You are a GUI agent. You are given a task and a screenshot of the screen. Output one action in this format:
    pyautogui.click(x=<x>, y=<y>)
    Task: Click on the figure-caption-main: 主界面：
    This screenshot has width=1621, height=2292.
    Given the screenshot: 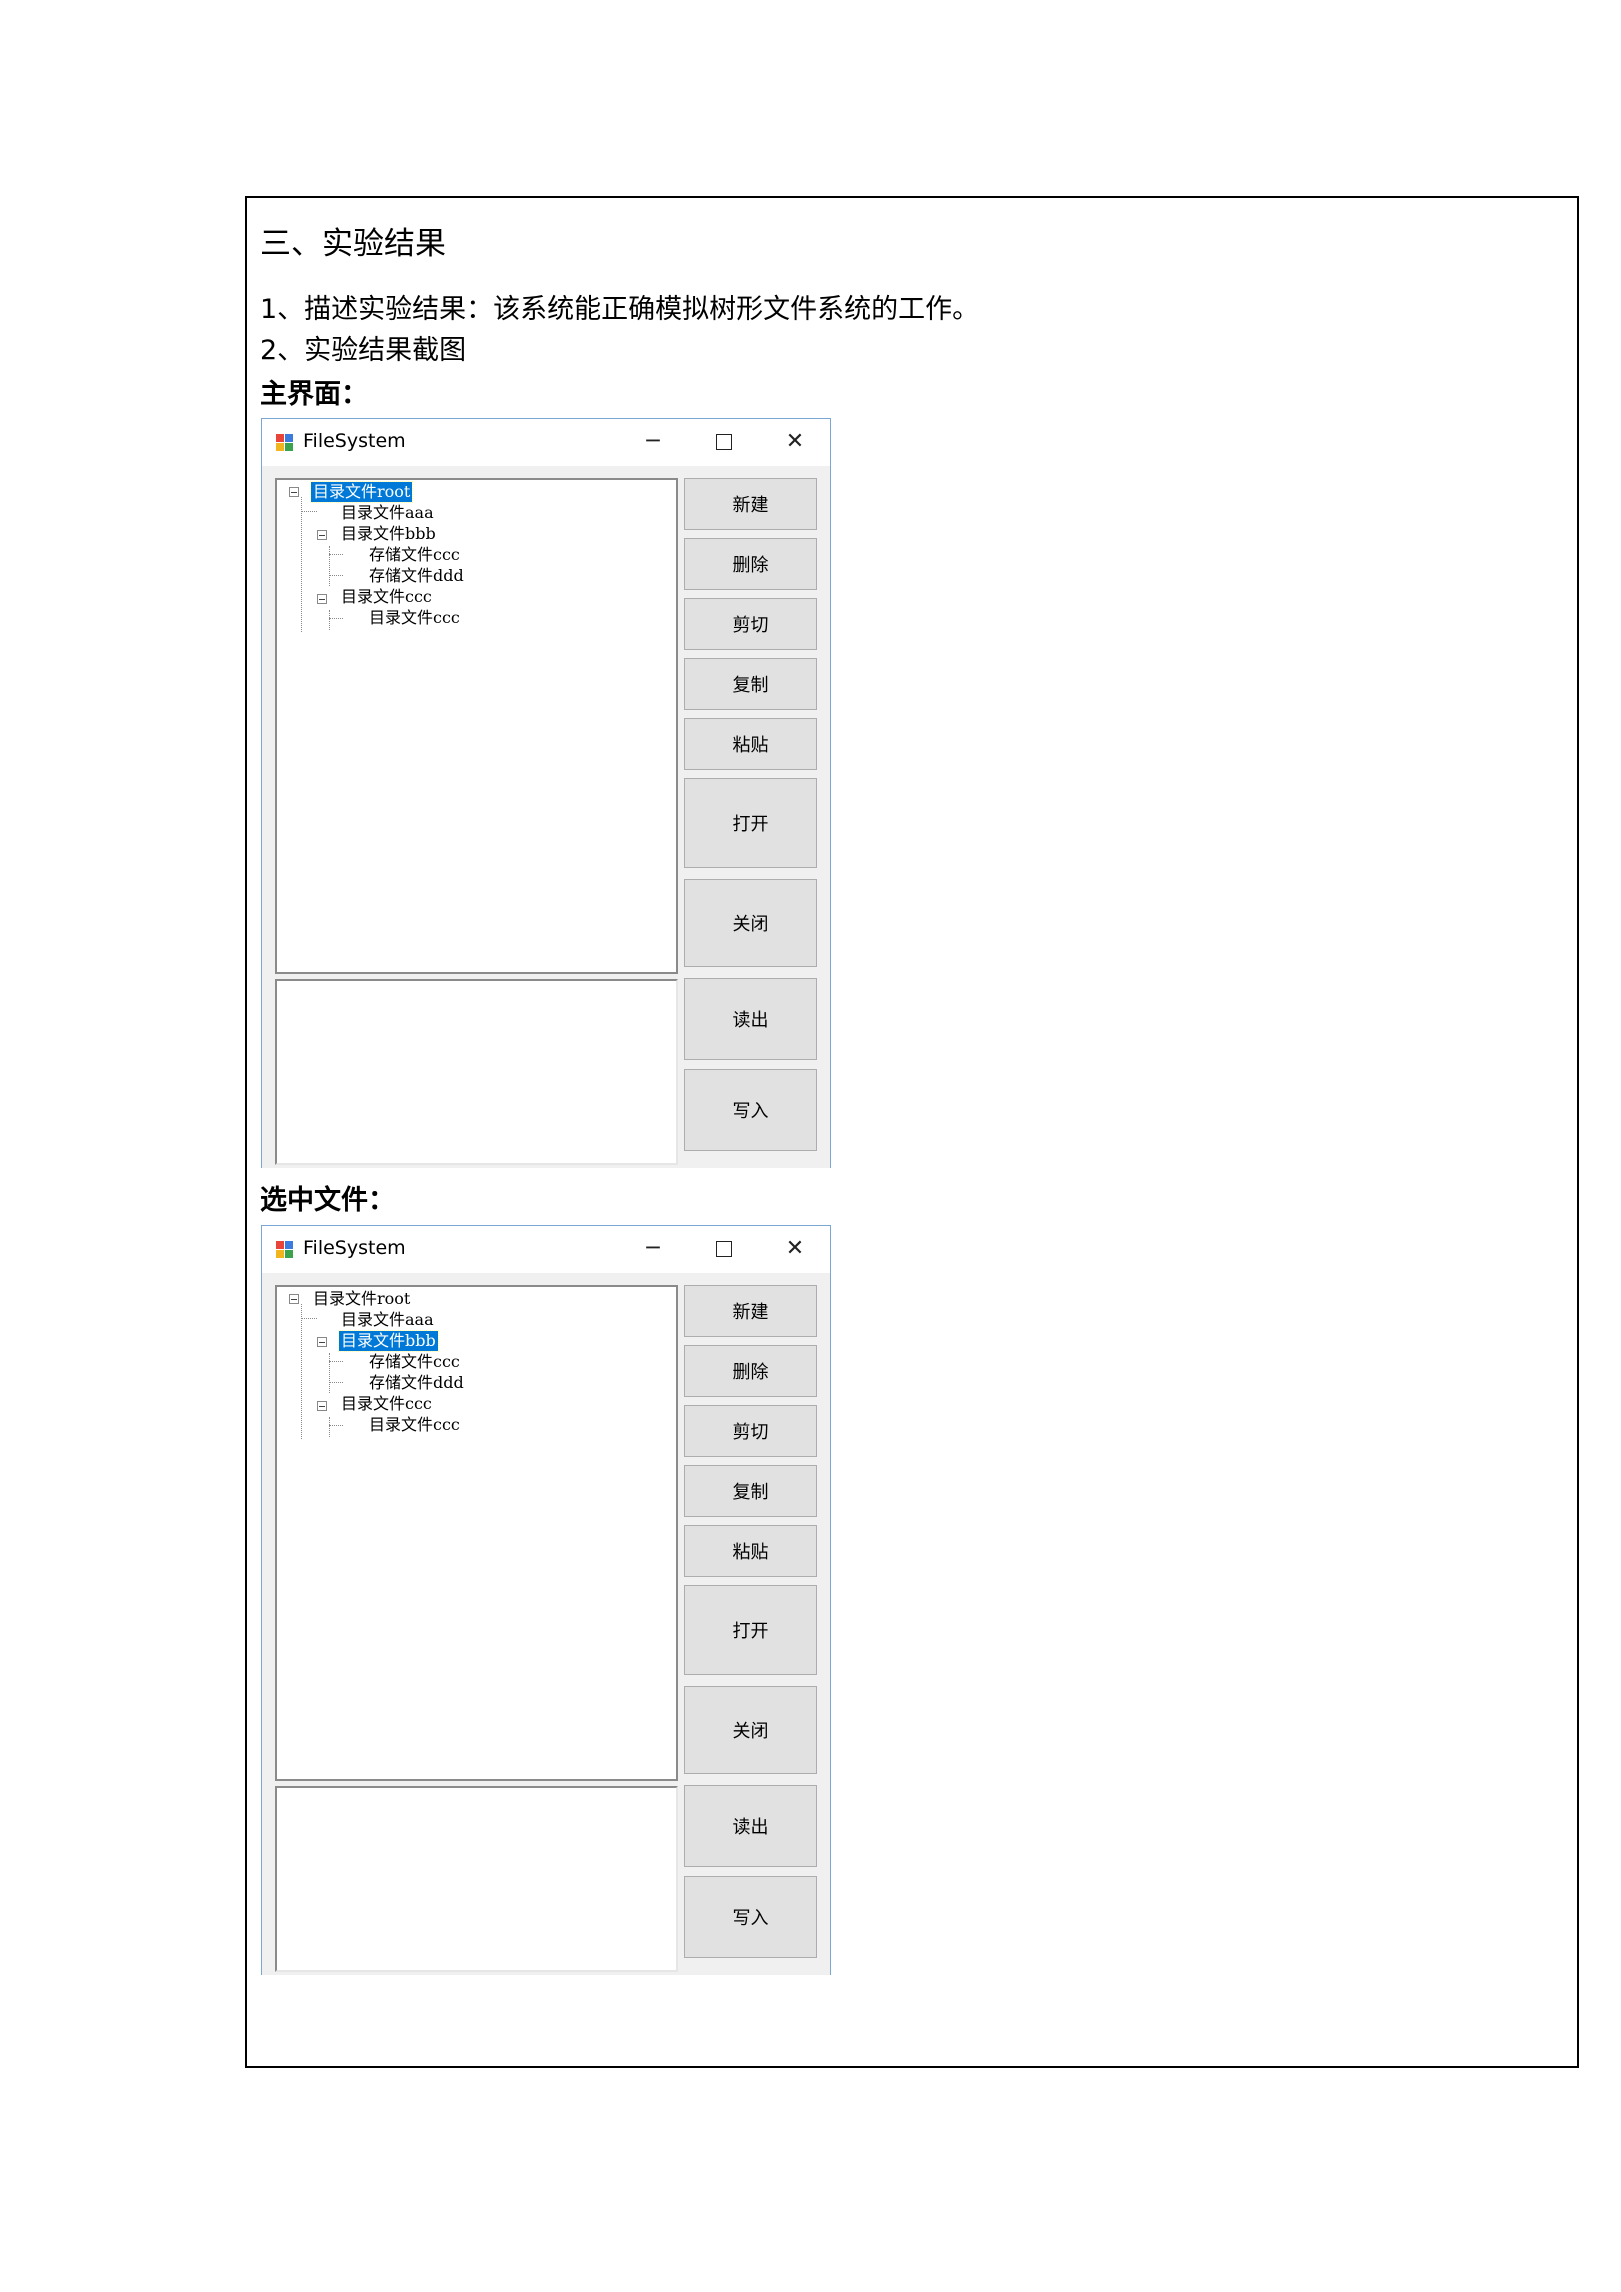 What is the action you would take?
    pyautogui.click(x=314, y=394)
    